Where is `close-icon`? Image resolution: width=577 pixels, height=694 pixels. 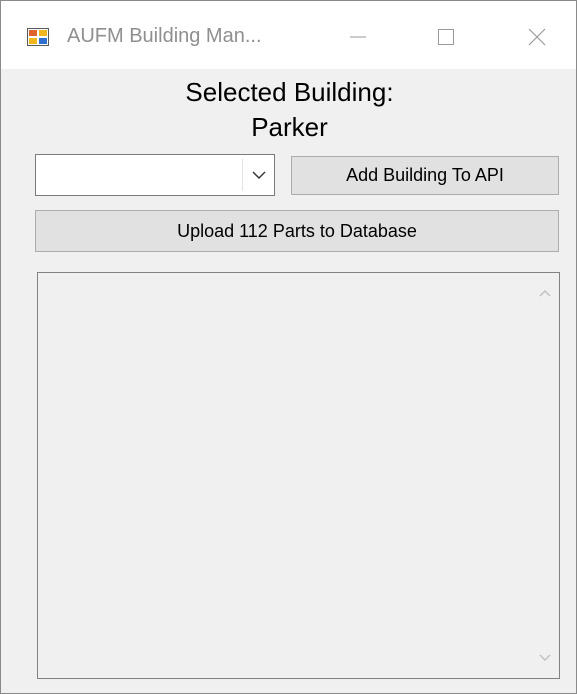 close-icon is located at coordinates (537, 37).